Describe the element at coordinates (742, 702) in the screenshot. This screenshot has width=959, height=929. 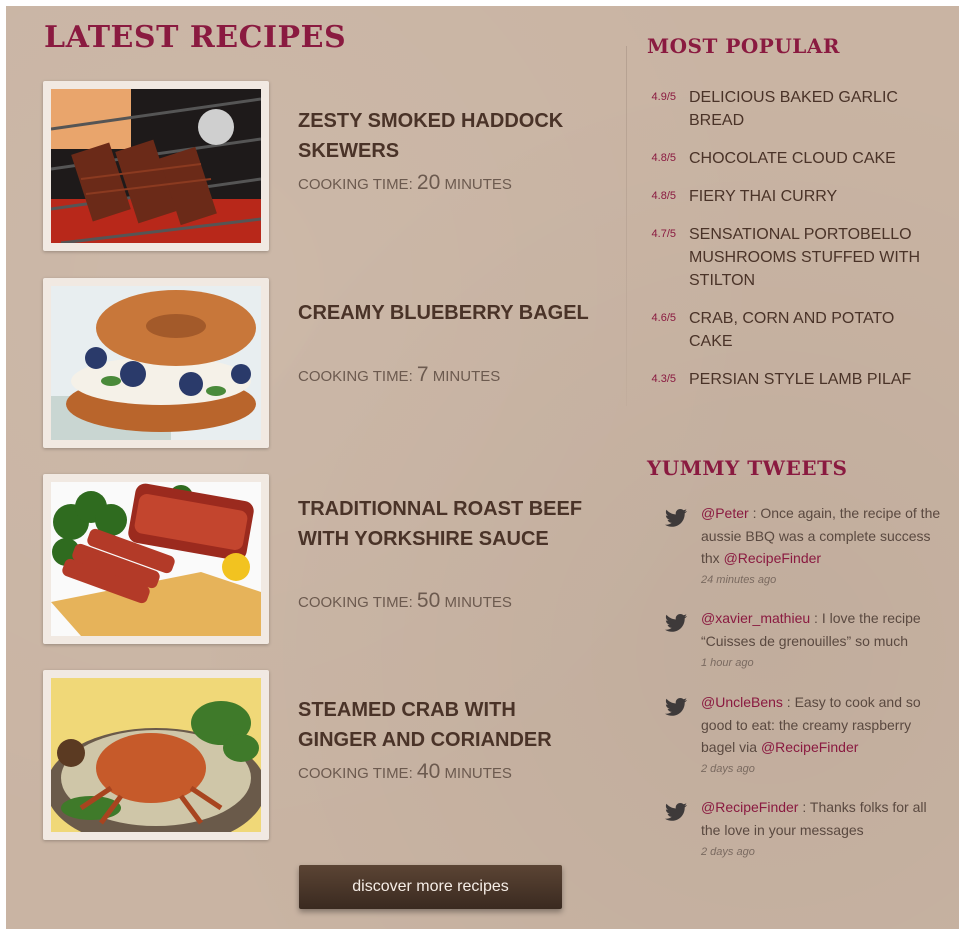
I see `tweet-user-link: @UncleBens` at that location.